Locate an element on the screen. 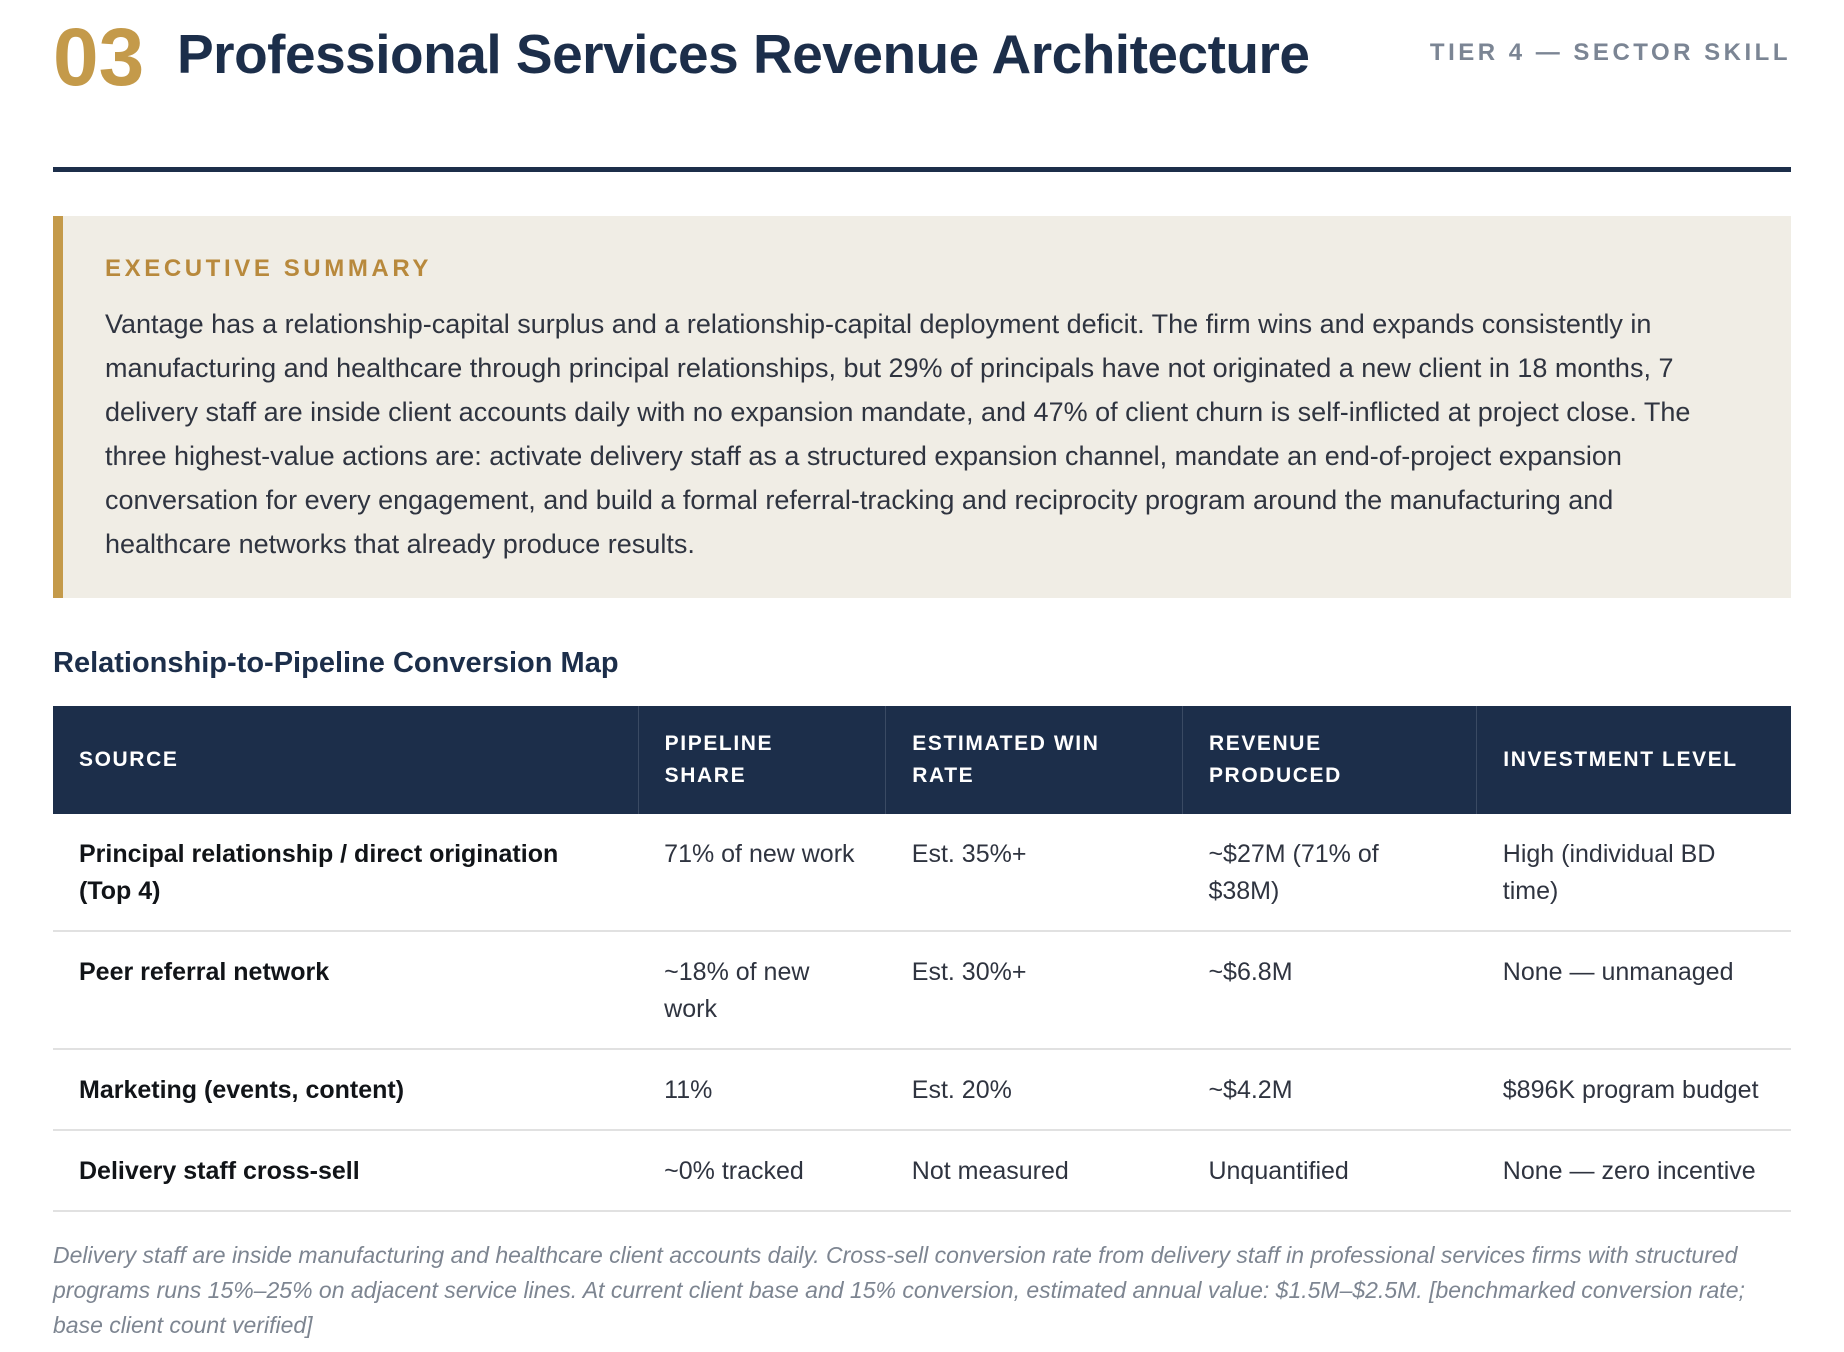 The height and width of the screenshot is (1352, 1844). pipeline-share-cell: 11% is located at coordinates (762, 1090).